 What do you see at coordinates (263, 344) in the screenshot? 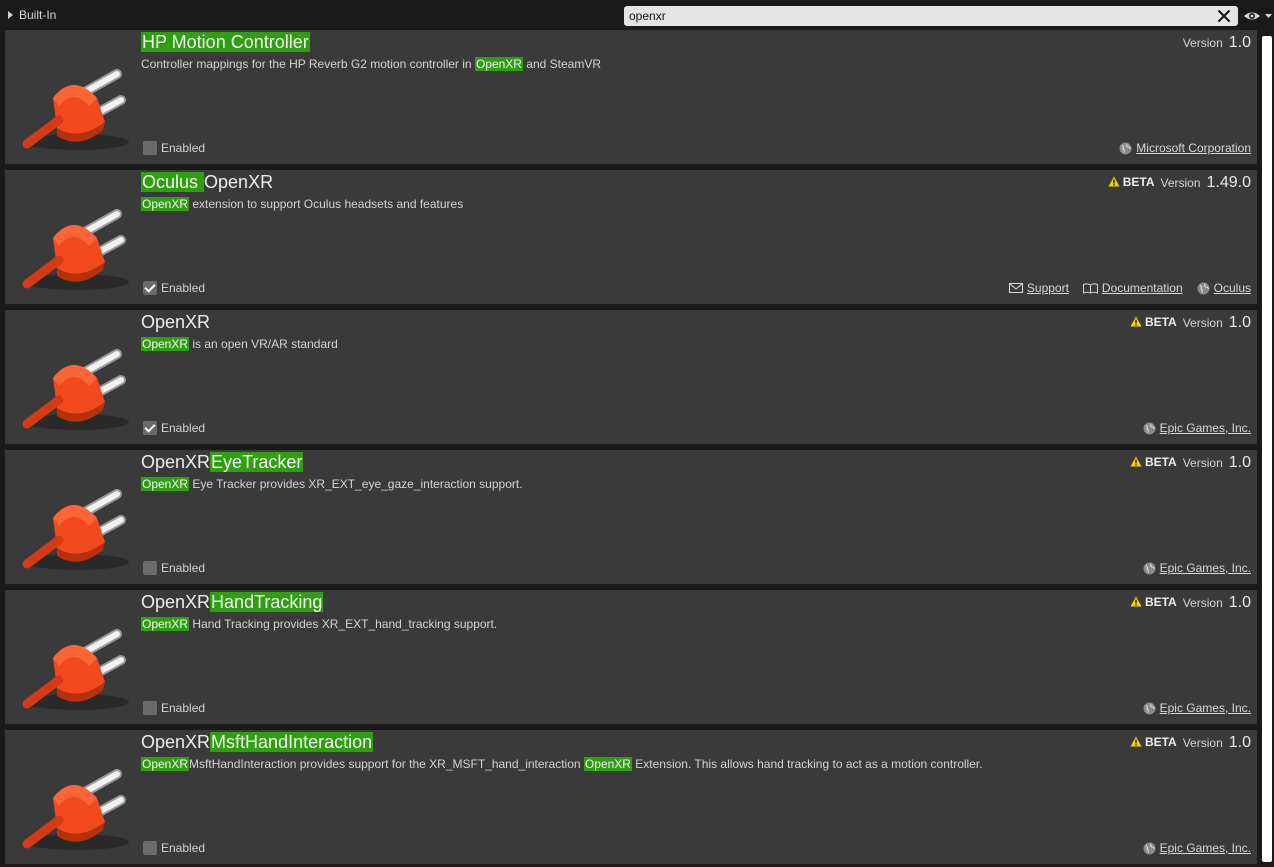
I see `description-text: is an open VR/AR standard` at bounding box center [263, 344].